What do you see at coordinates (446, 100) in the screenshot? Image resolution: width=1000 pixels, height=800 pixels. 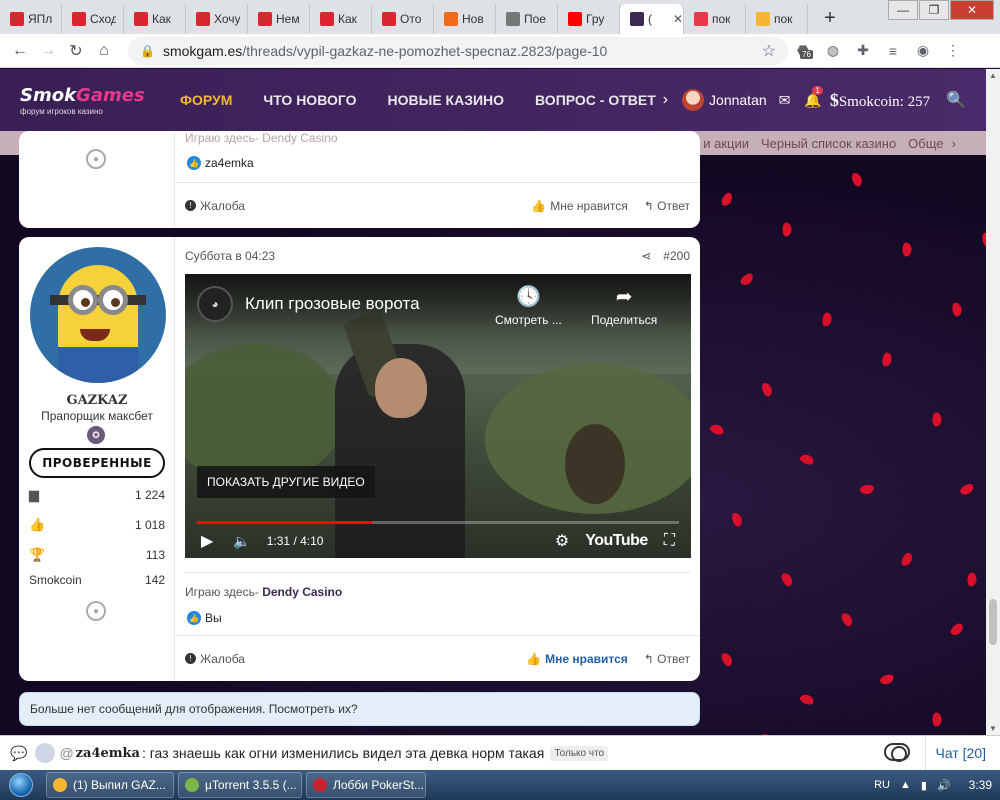 I see `nav-item: НОВЫЕ КАЗИНО` at bounding box center [446, 100].